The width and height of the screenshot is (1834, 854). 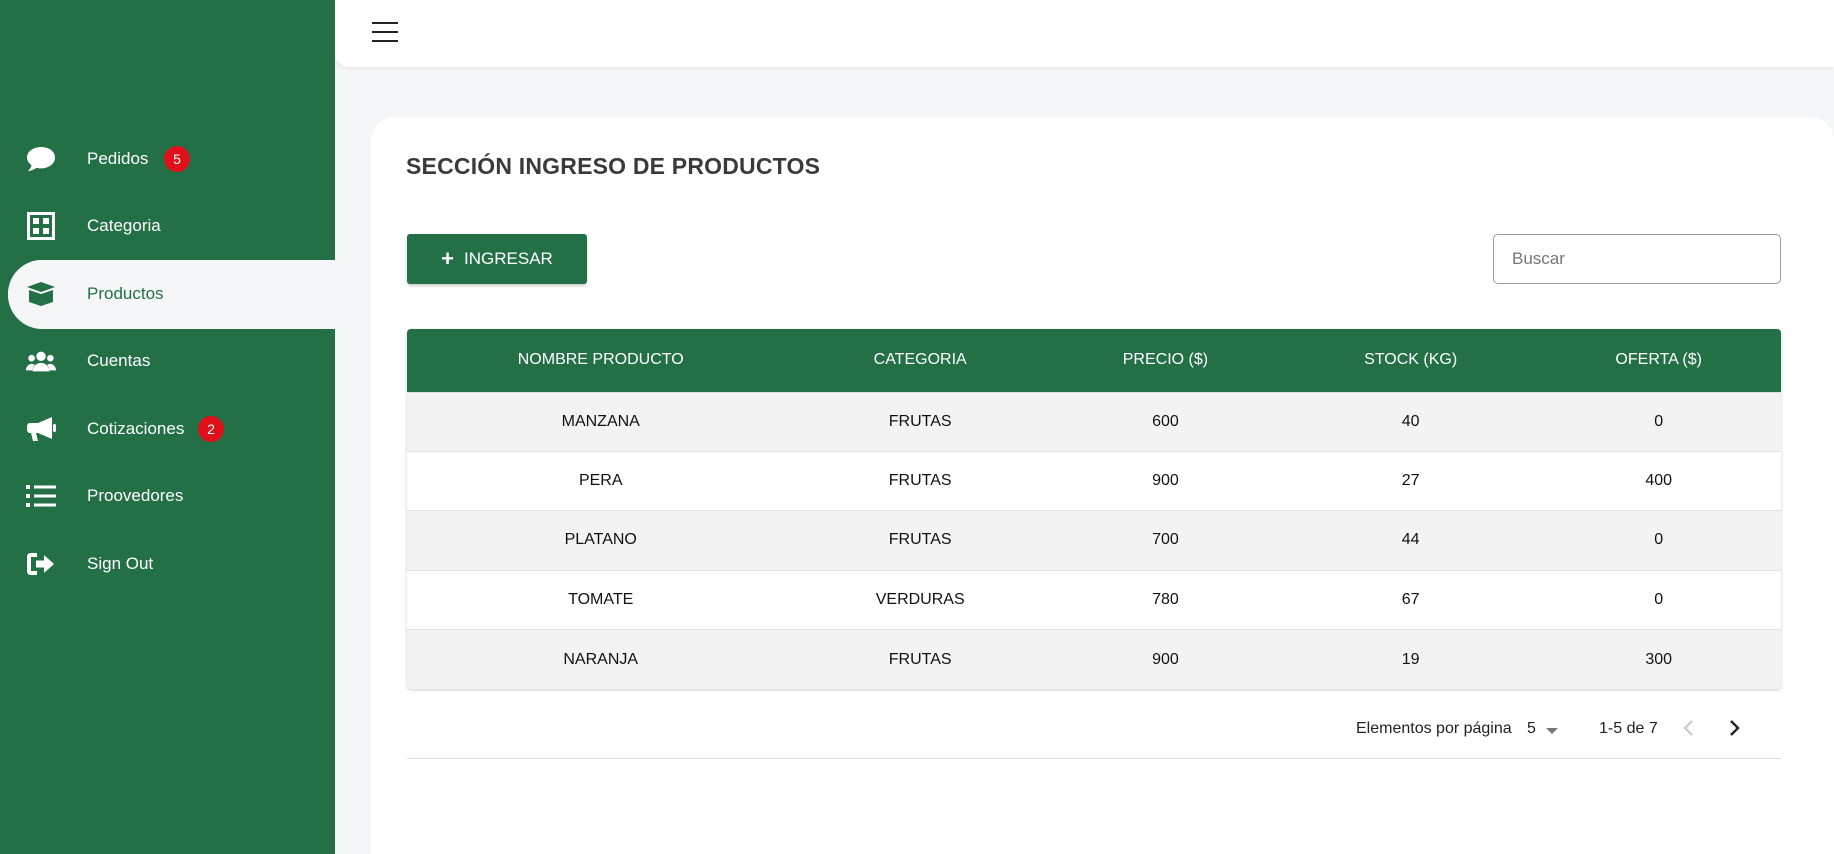 I want to click on chevron-right-icon, so click(x=1735, y=728).